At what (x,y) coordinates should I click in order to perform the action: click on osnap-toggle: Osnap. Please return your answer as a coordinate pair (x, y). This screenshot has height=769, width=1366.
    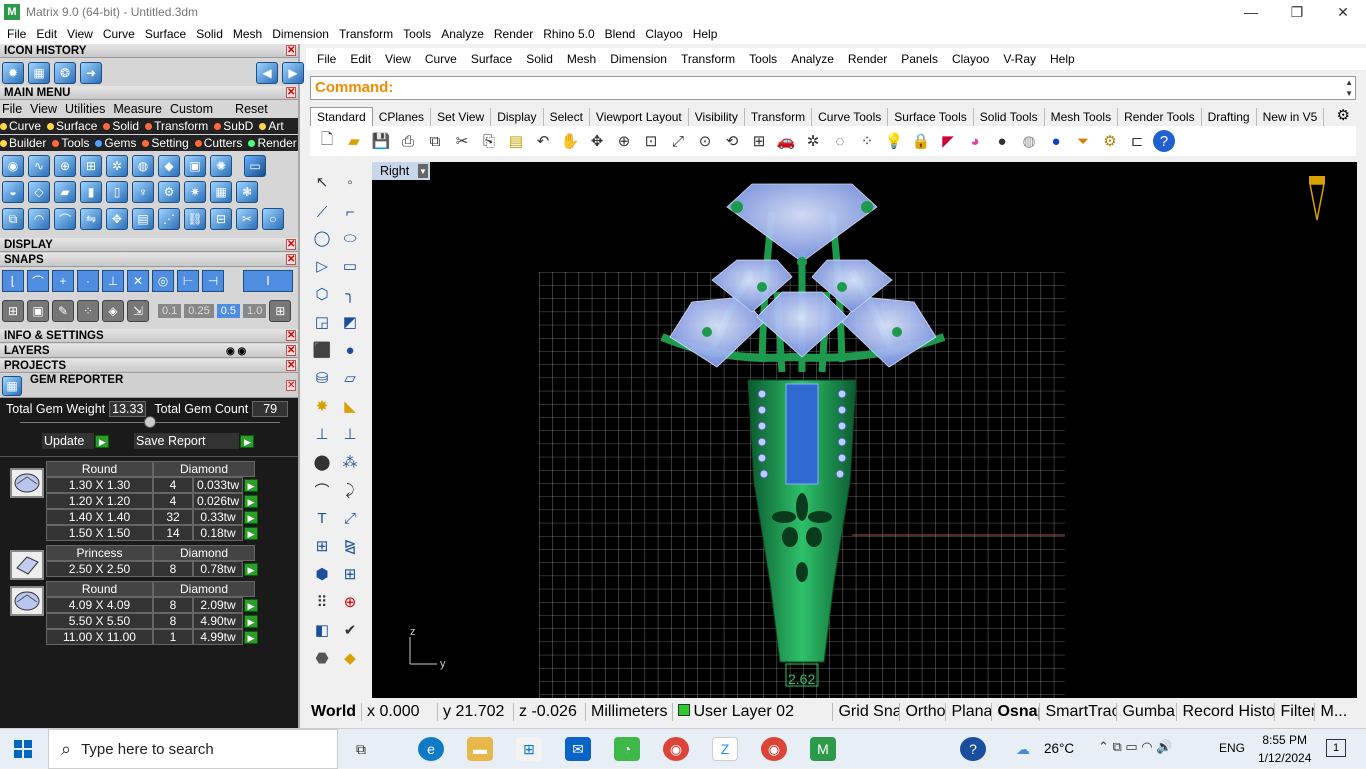
    Looking at the image, I should click on (1016, 712).